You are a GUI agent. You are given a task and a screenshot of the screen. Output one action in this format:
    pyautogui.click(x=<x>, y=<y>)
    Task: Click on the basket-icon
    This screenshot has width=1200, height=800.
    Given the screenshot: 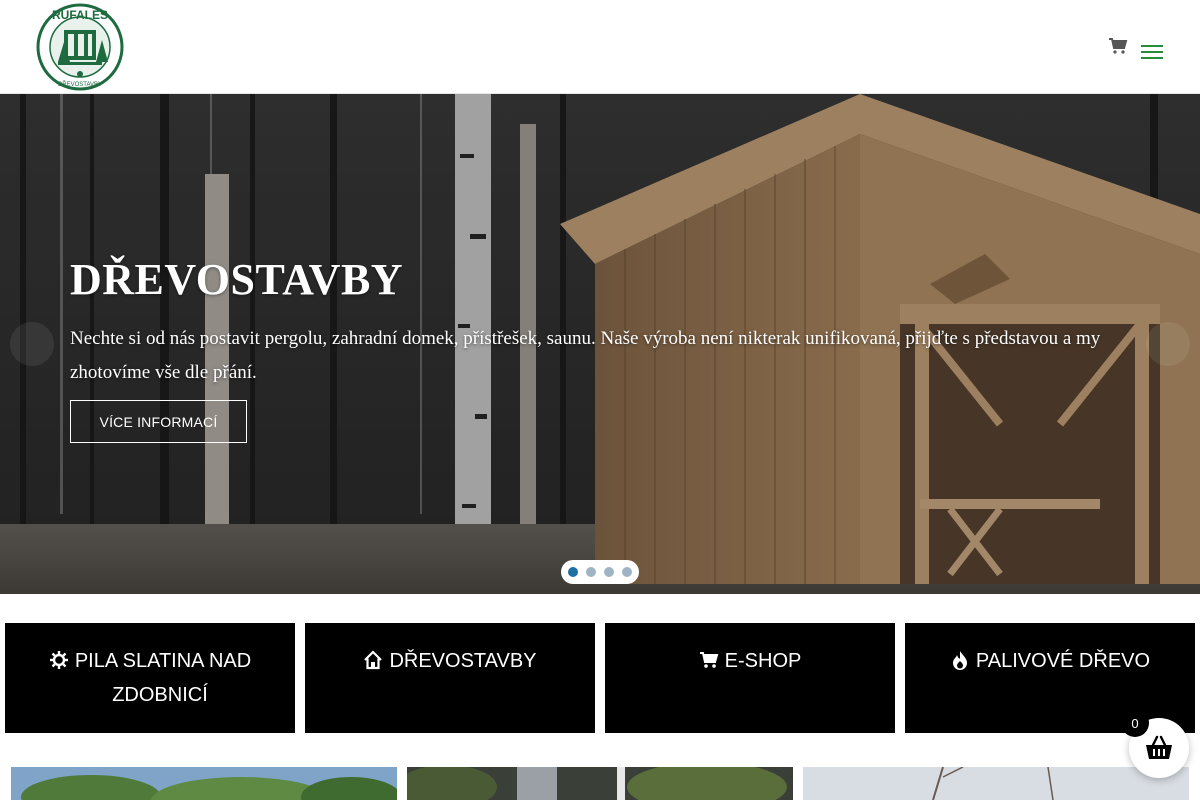 What is the action you would take?
    pyautogui.click(x=1159, y=747)
    